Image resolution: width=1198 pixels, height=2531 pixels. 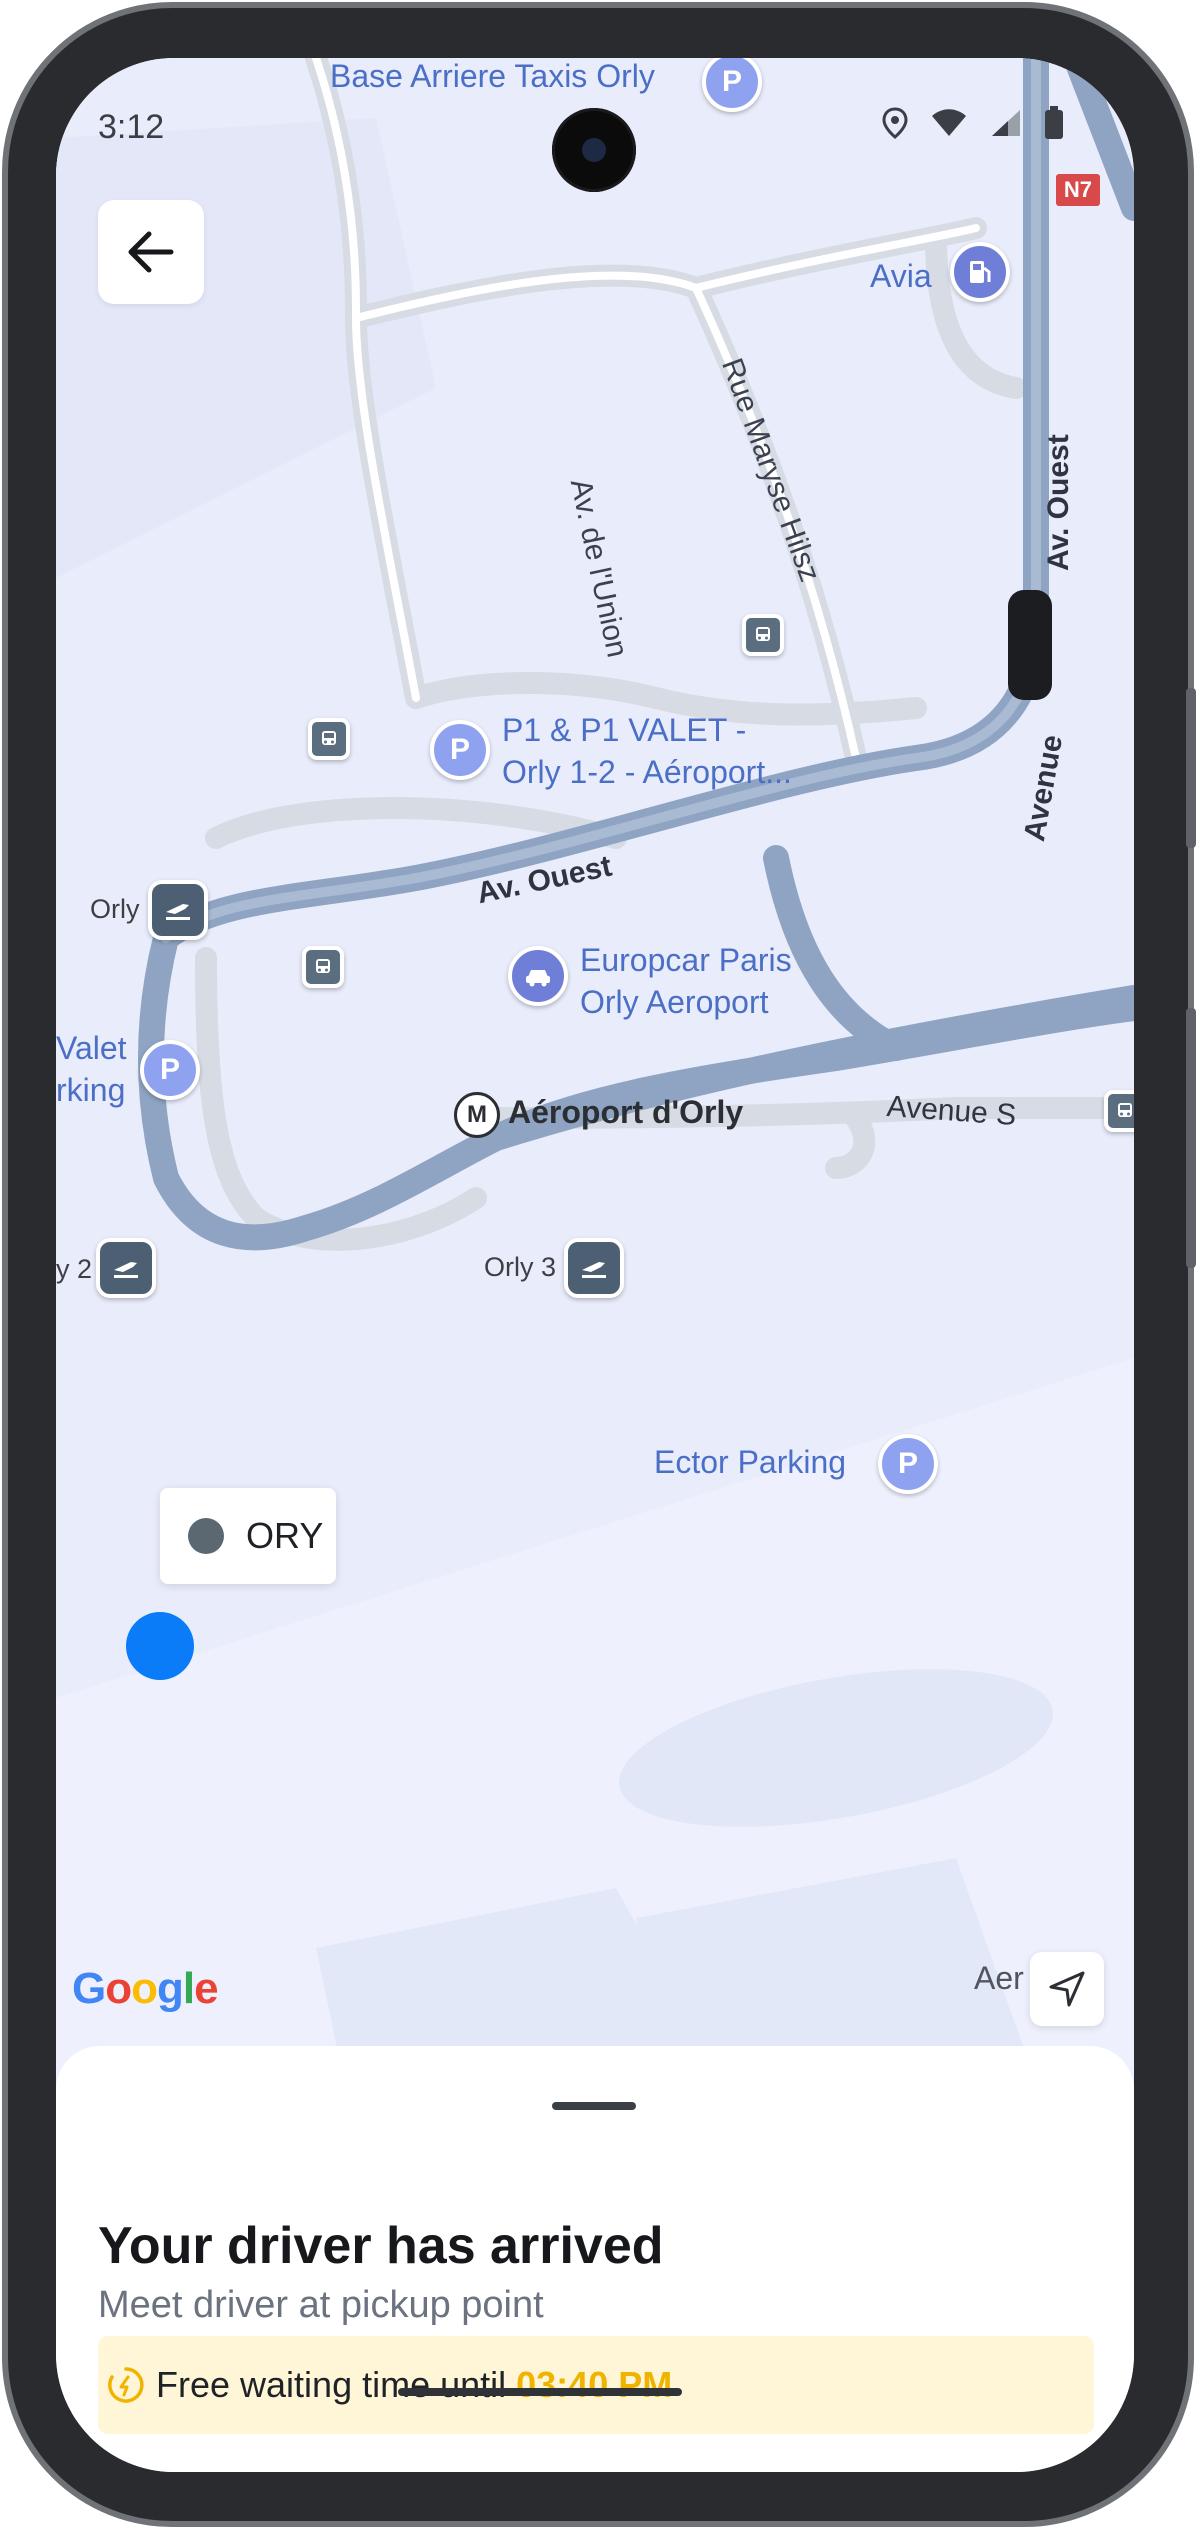 What do you see at coordinates (949, 122) in the screenshot?
I see `wifi-icon` at bounding box center [949, 122].